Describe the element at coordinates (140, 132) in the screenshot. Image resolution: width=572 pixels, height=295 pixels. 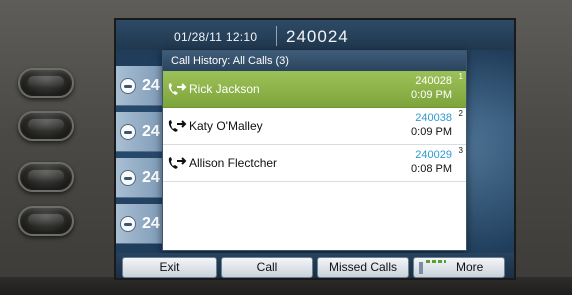
I see `line-button-2: 24` at that location.